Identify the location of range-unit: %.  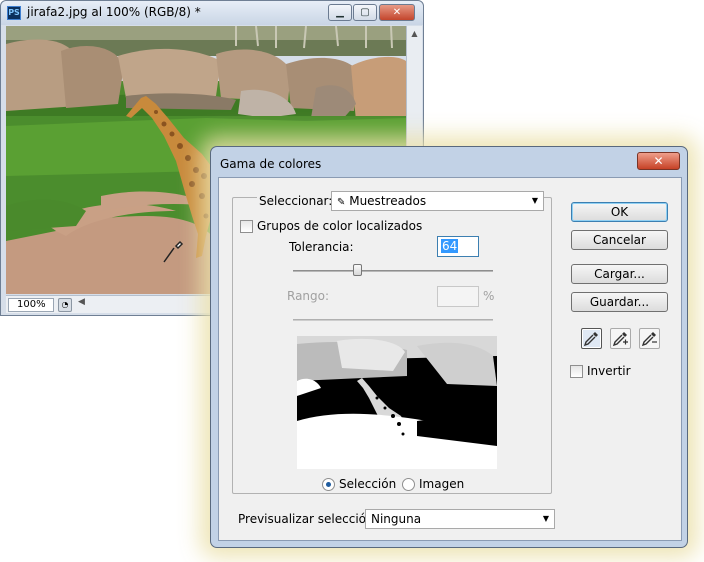
(489, 296).